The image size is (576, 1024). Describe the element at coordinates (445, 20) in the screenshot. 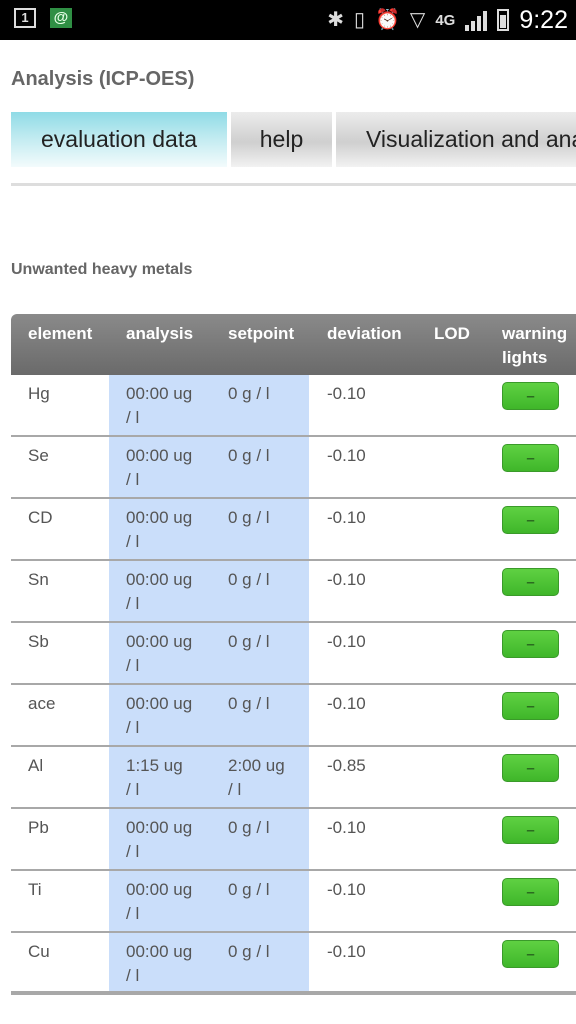

I see `network-type: 4G` at that location.